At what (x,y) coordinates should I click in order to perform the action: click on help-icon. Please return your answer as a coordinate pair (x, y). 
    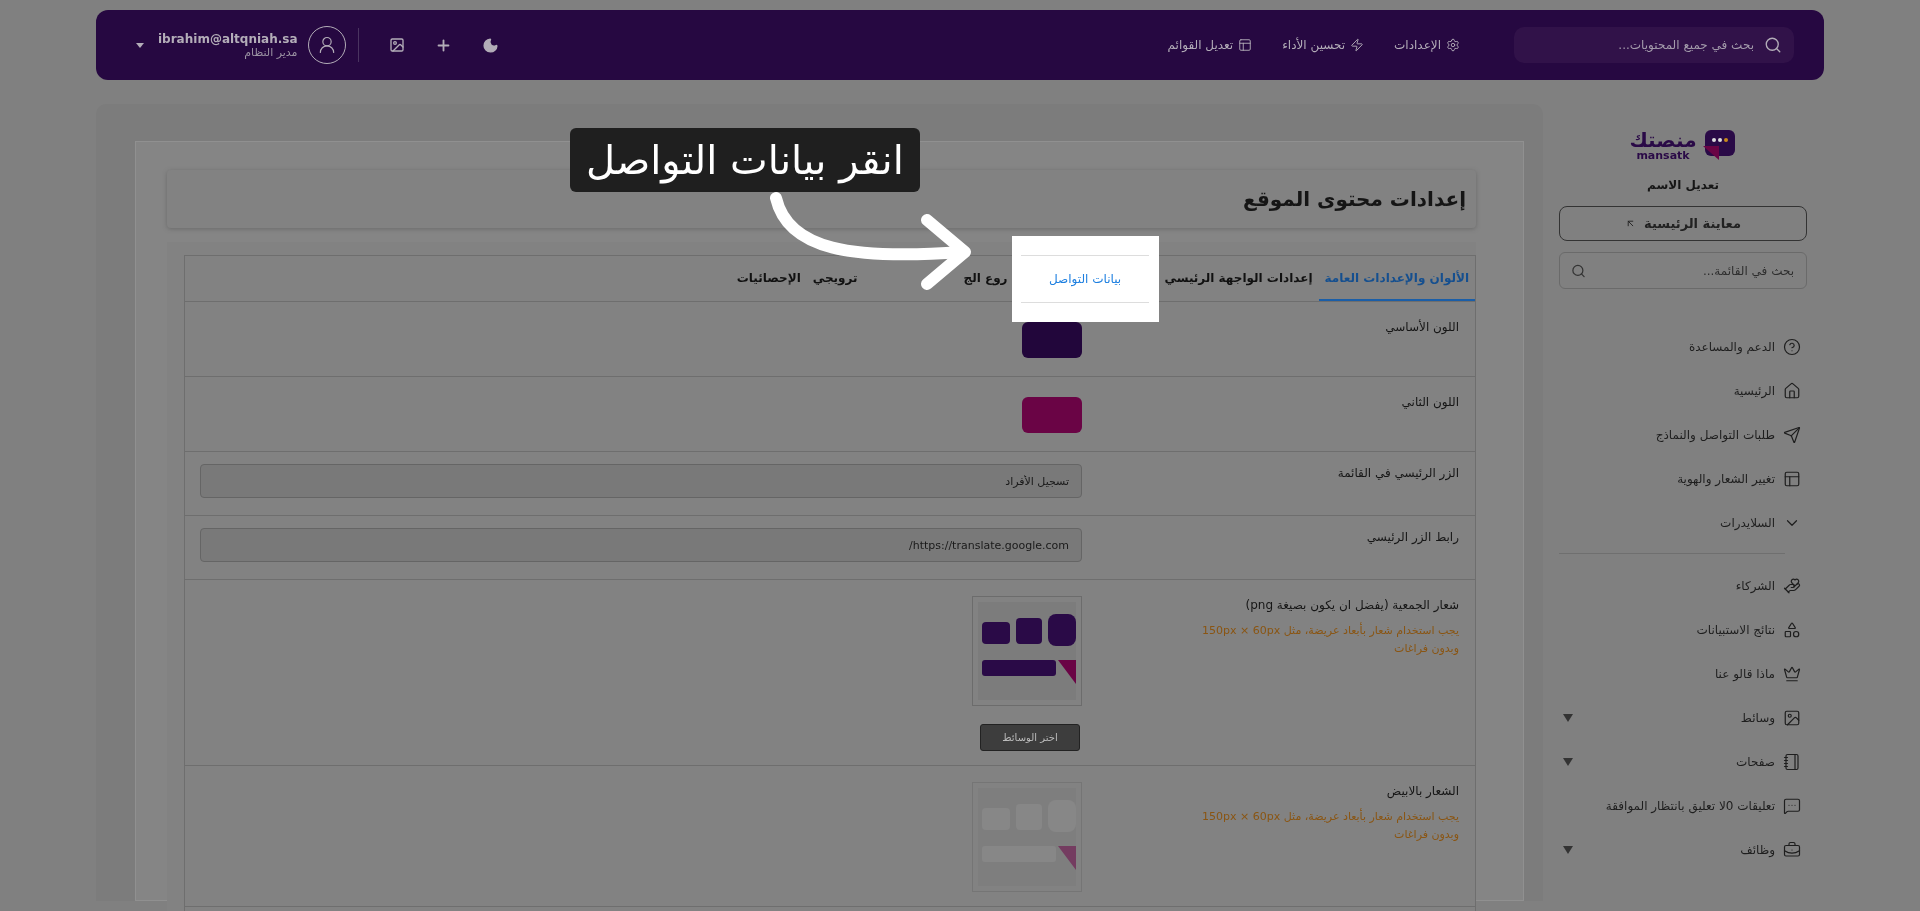
    Looking at the image, I should click on (1792, 347).